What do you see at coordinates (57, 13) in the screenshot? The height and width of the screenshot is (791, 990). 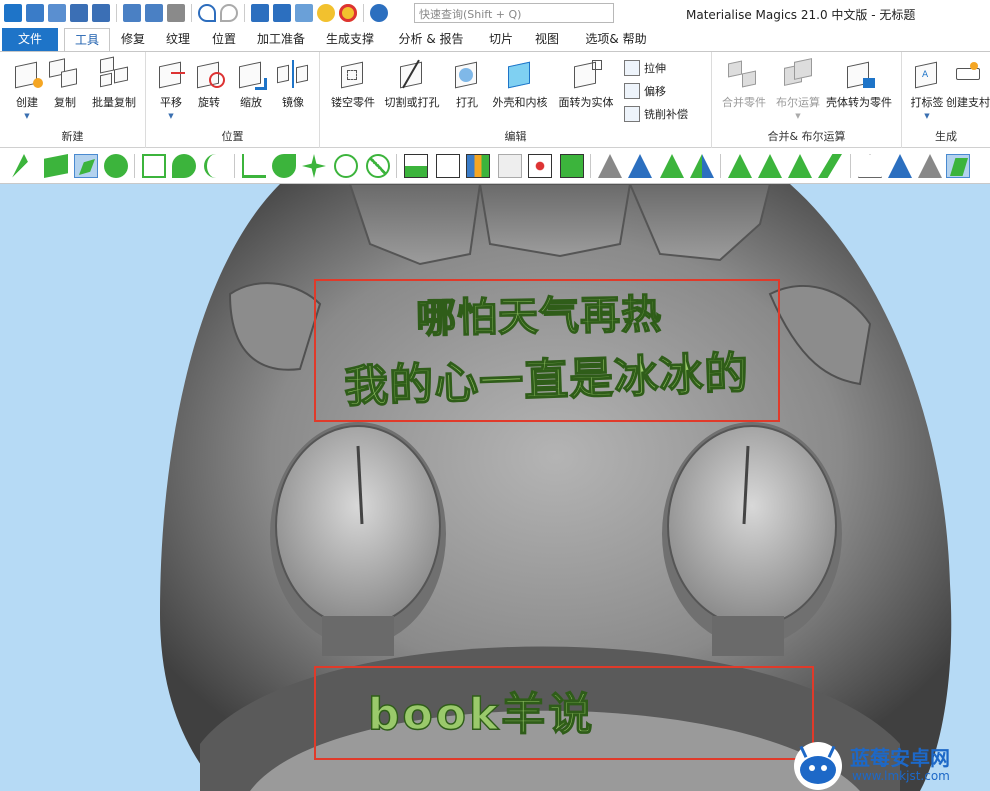 I see `open-file-icon` at bounding box center [57, 13].